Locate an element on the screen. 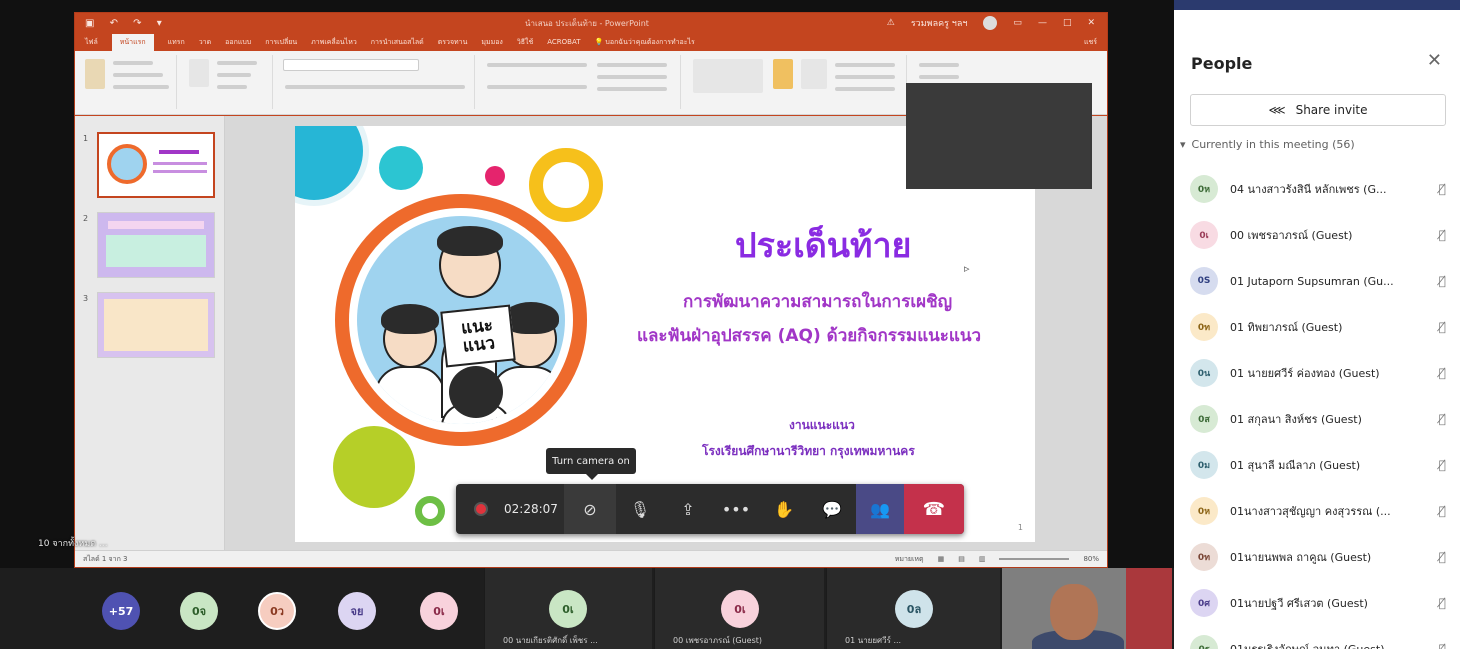 This screenshot has width=1460, height=649. shapes-gallery is located at coordinates (728, 76).